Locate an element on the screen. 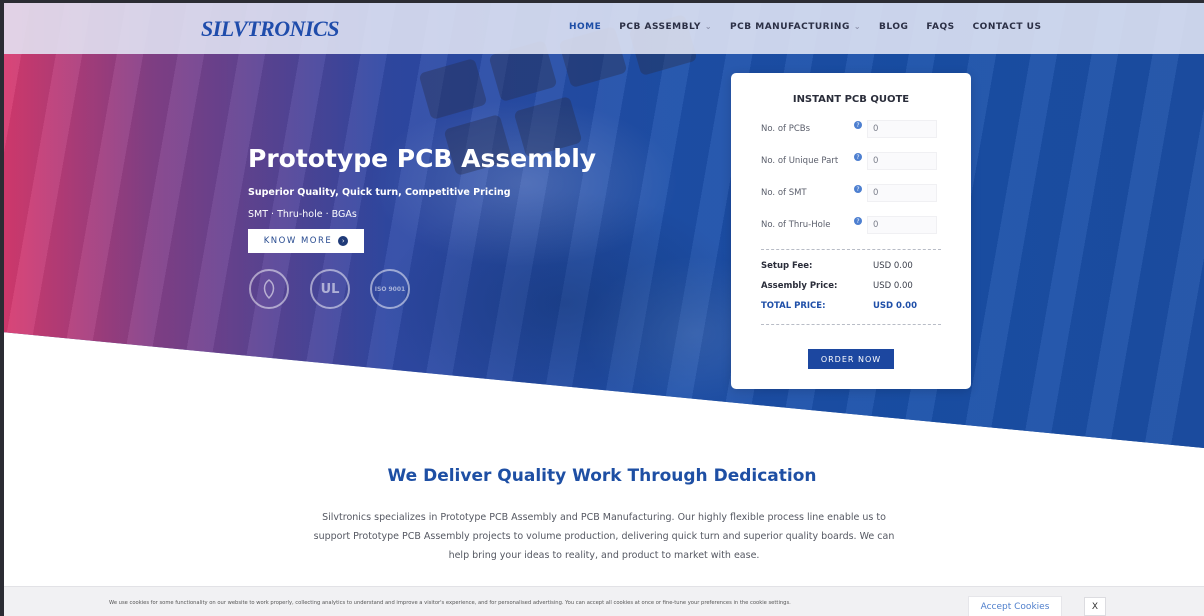  pcb-count-input is located at coordinates (902, 129).